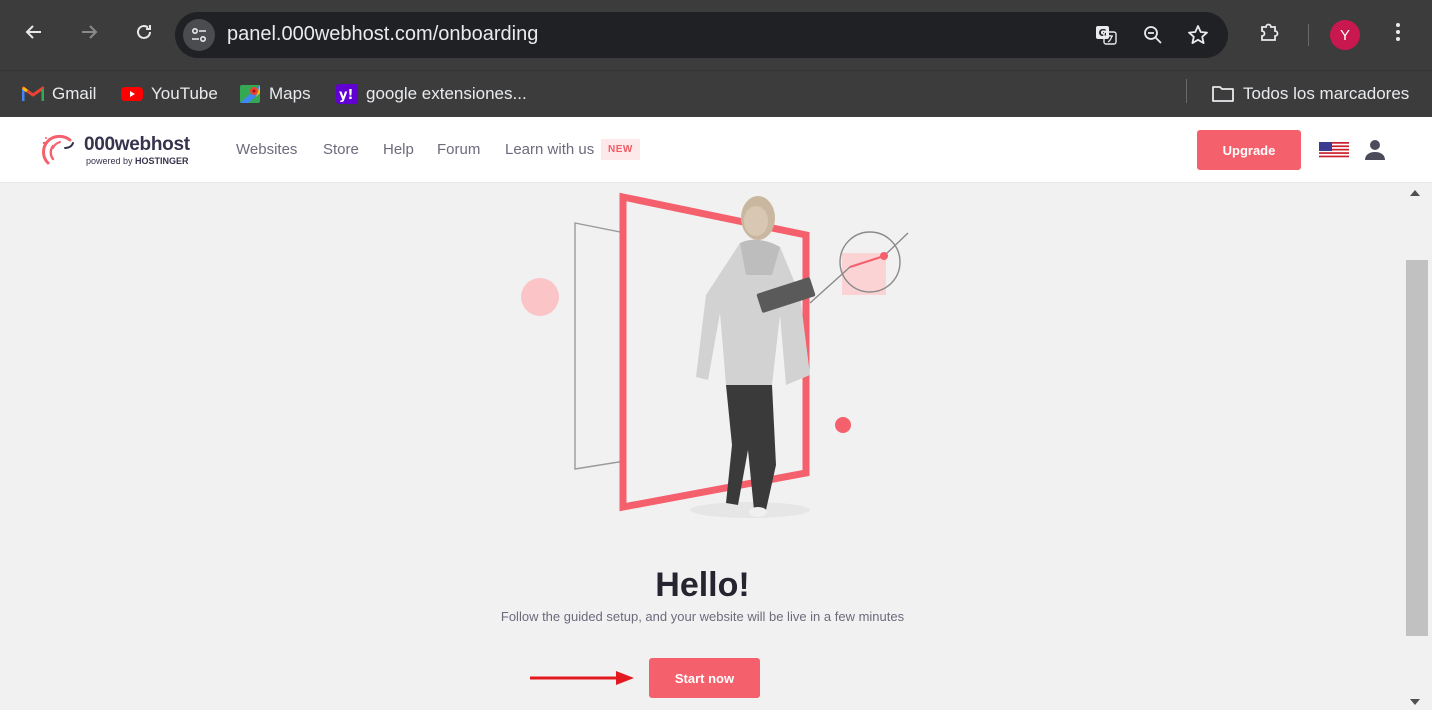 The width and height of the screenshot is (1432, 710). I want to click on bookmark-maps: Maps, so click(275, 94).